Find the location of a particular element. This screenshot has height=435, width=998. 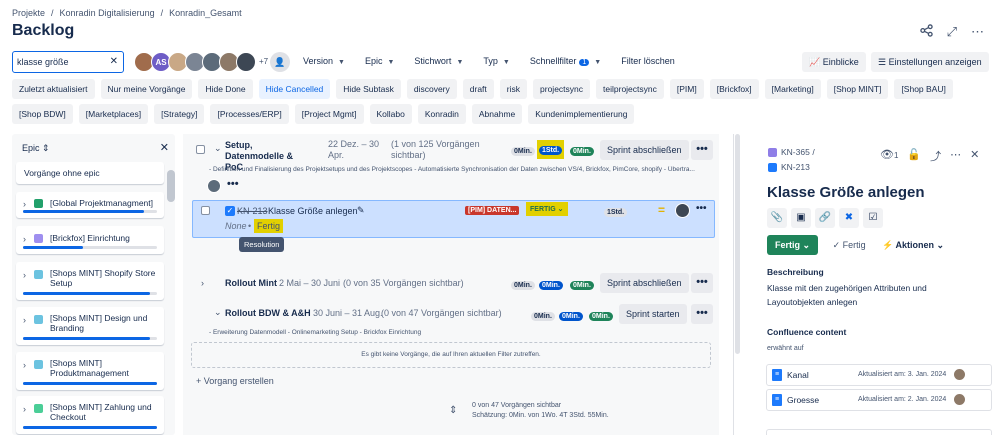

issue-title: Klasse Größe anlegen is located at coordinates (846, 192).